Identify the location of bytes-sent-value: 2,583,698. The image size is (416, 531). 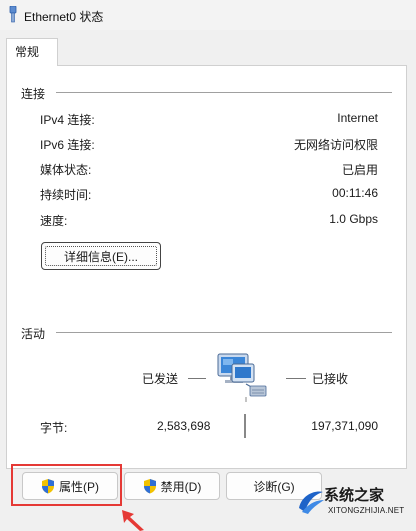
(184, 426).